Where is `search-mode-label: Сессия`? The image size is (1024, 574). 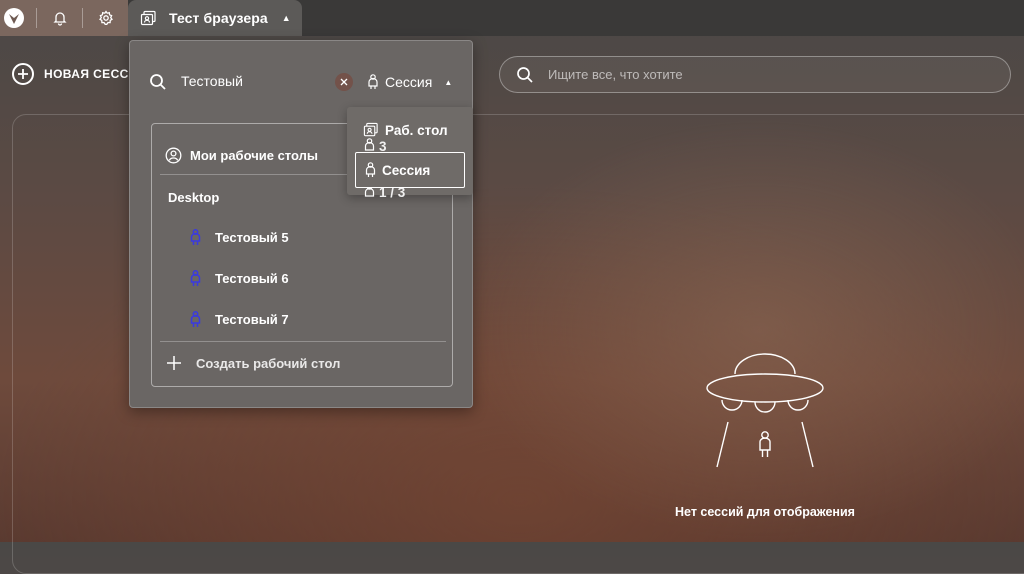 search-mode-label: Сессия is located at coordinates (409, 82).